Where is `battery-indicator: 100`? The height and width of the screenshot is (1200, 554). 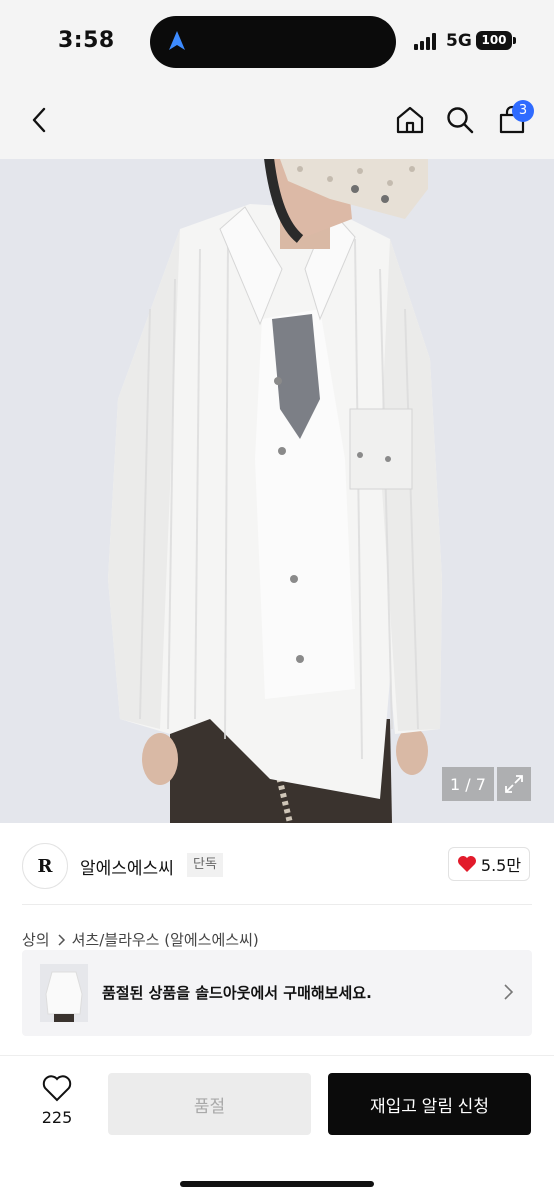
battery-indicator: 100 is located at coordinates (496, 40).